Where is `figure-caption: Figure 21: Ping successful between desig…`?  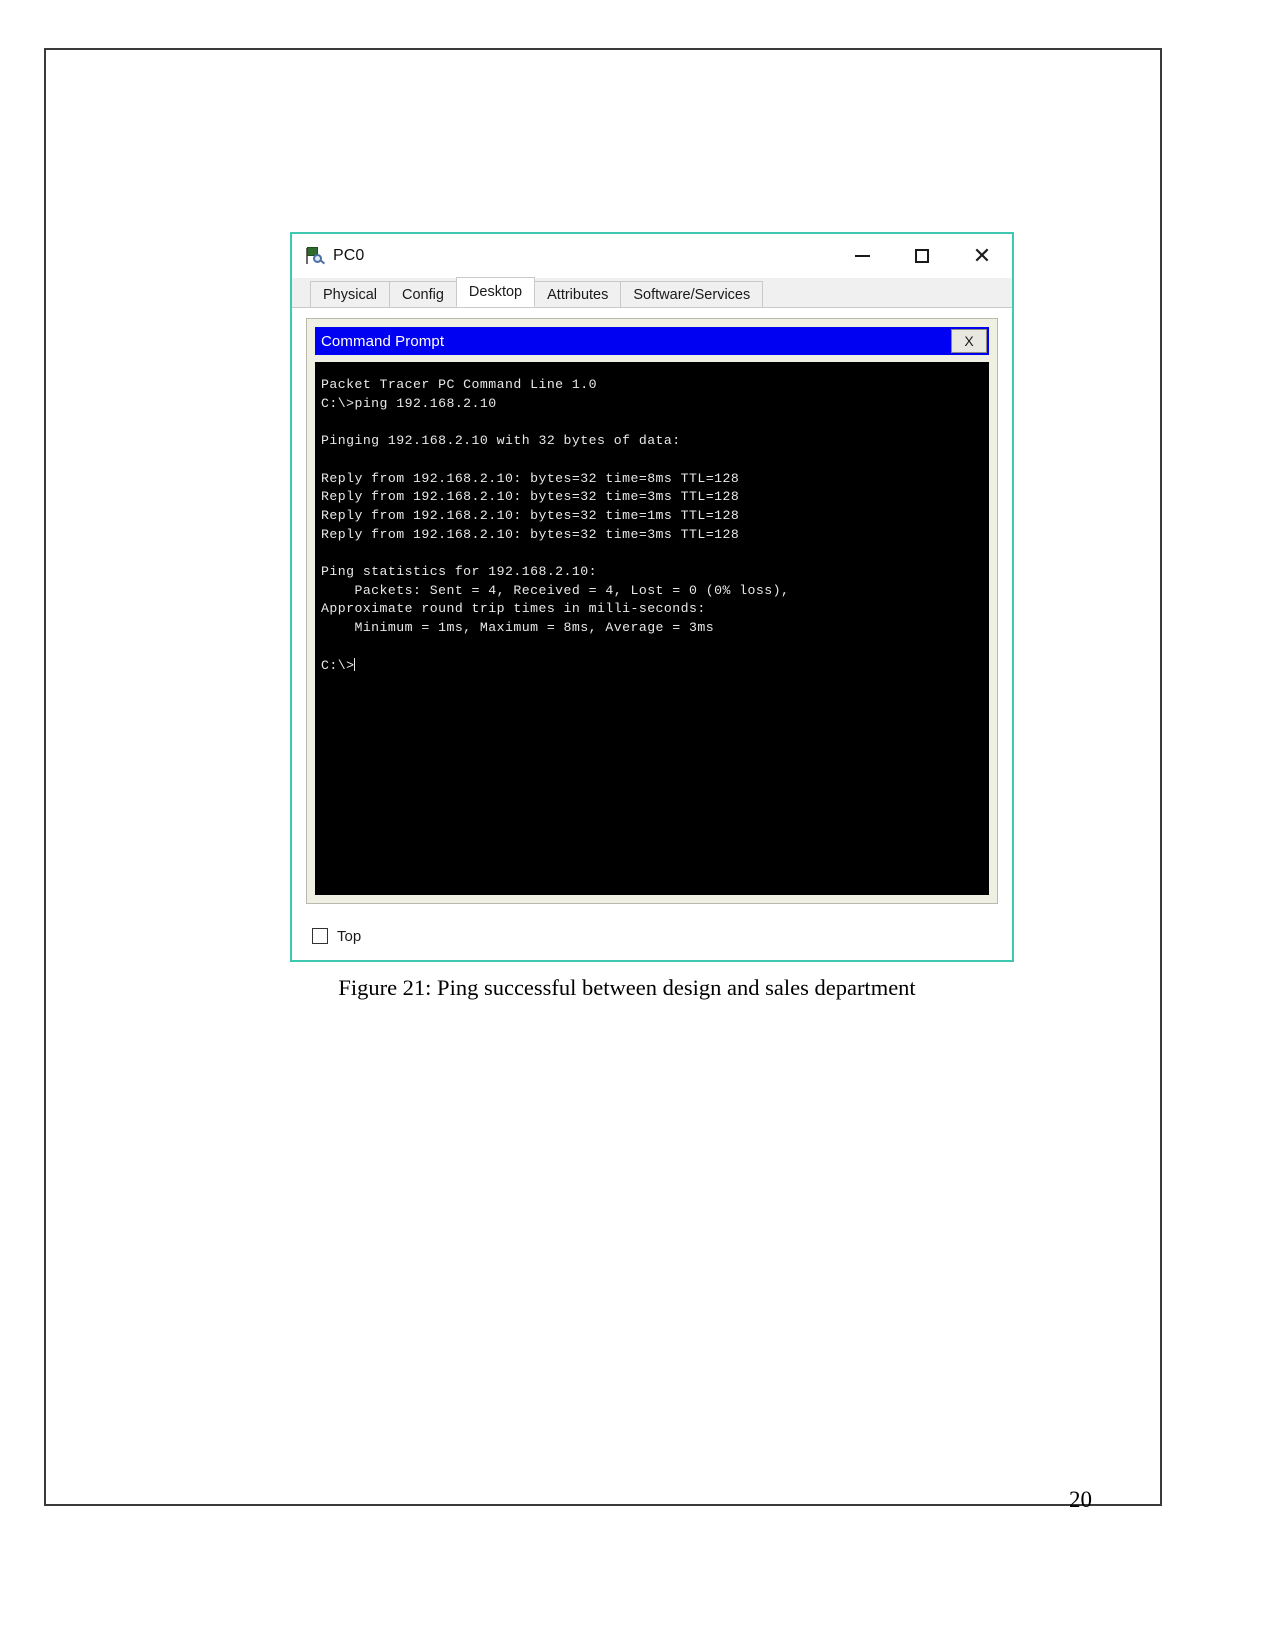 figure-caption: Figure 21: Ping successful between desig… is located at coordinates (627, 987).